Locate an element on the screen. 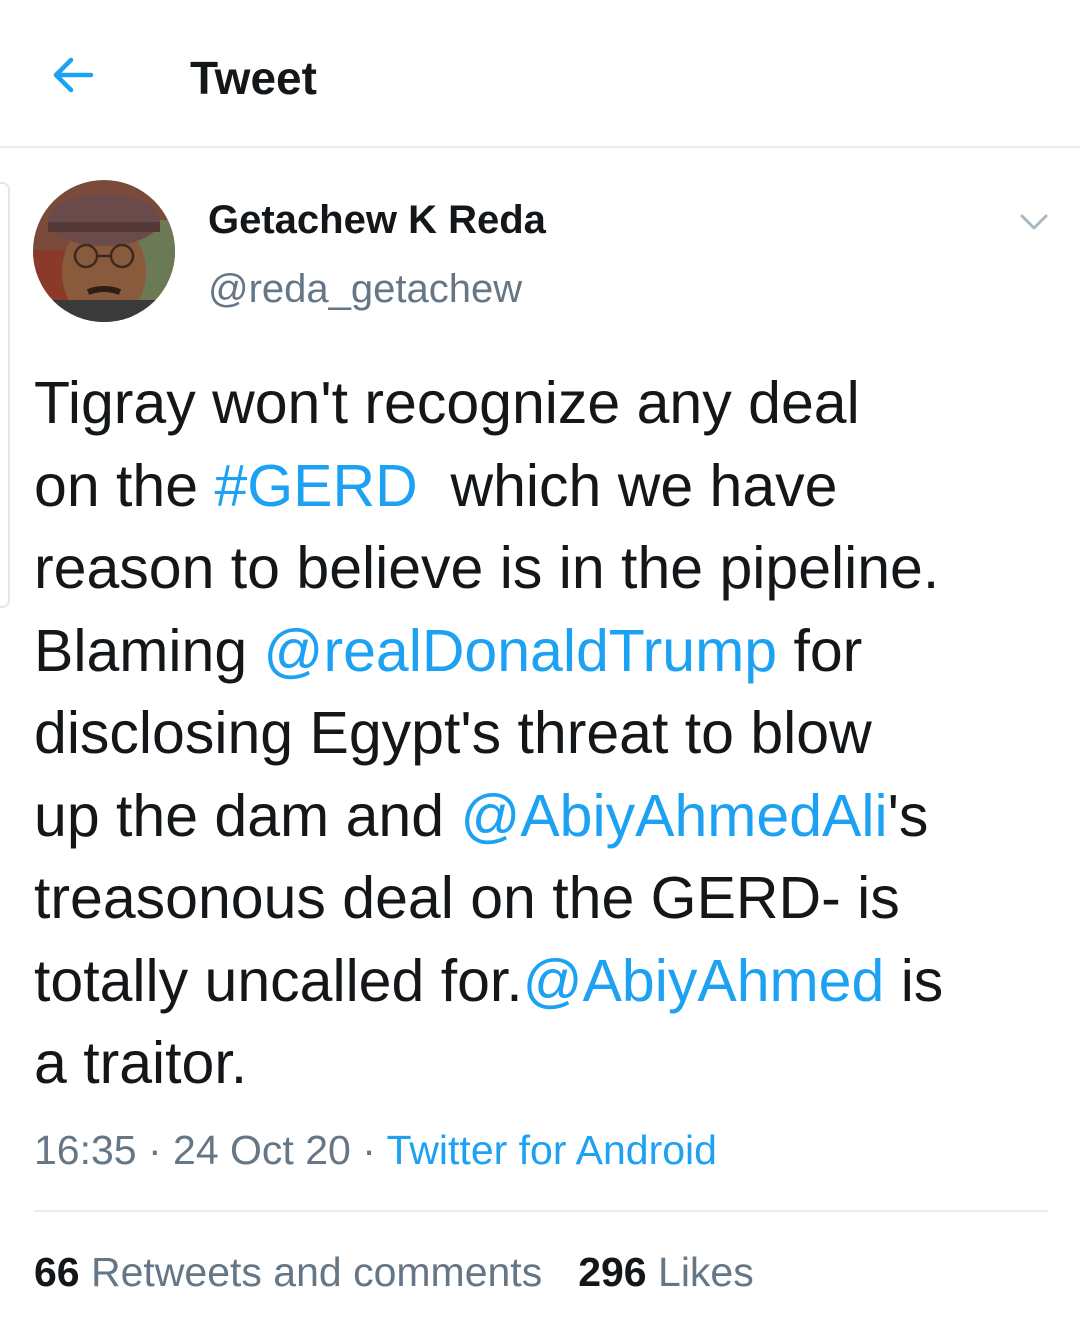  retweets-stat: 66 Retweets and comments is located at coordinates (288, 1272).